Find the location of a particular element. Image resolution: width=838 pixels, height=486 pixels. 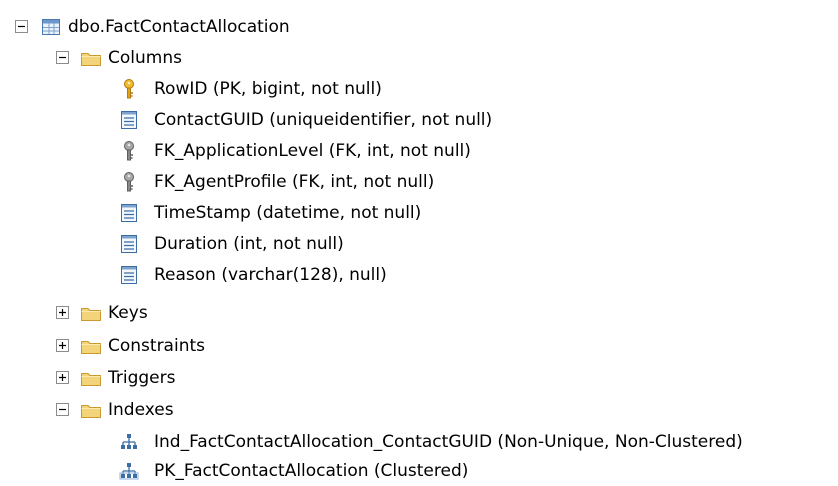

column-label: FK_ApplicationLevel (FK, int, not null) is located at coordinates (312, 151).